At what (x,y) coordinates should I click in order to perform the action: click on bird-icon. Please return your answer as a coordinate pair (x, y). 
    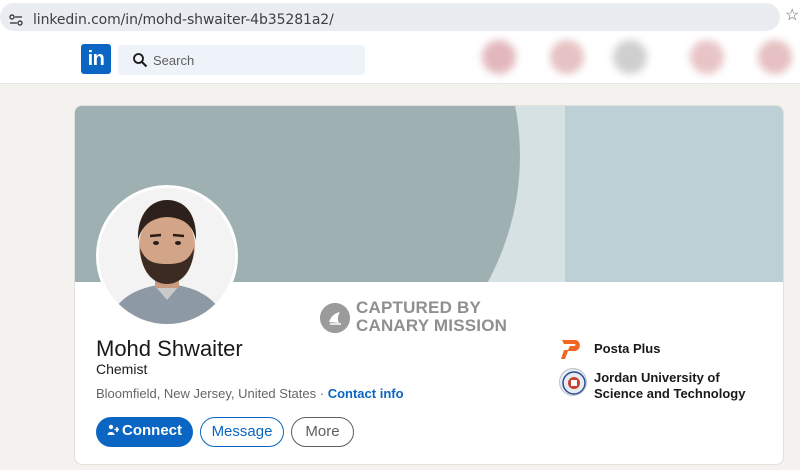
    Looking at the image, I should click on (335, 318).